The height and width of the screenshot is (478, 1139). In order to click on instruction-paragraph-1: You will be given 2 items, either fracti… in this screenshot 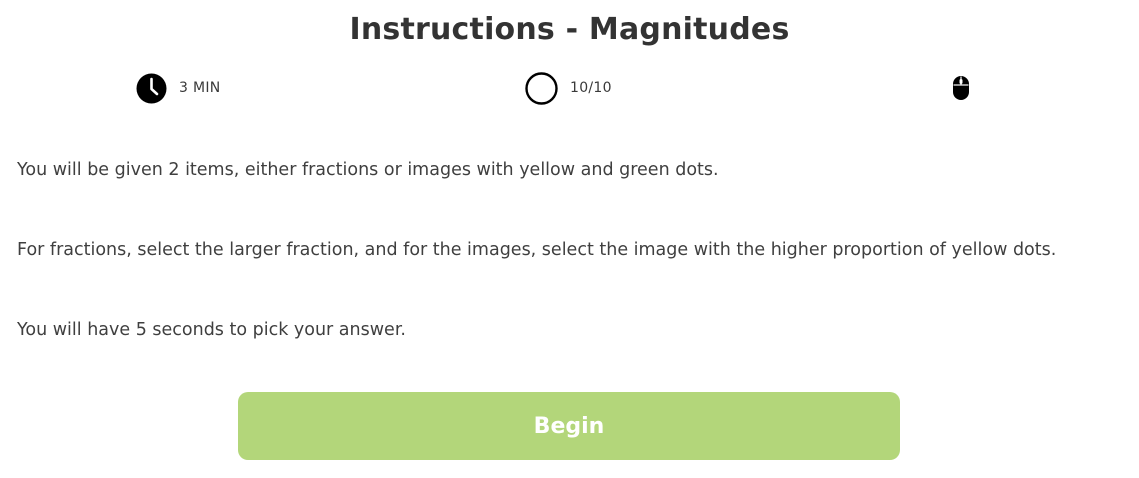, I will do `click(368, 170)`.